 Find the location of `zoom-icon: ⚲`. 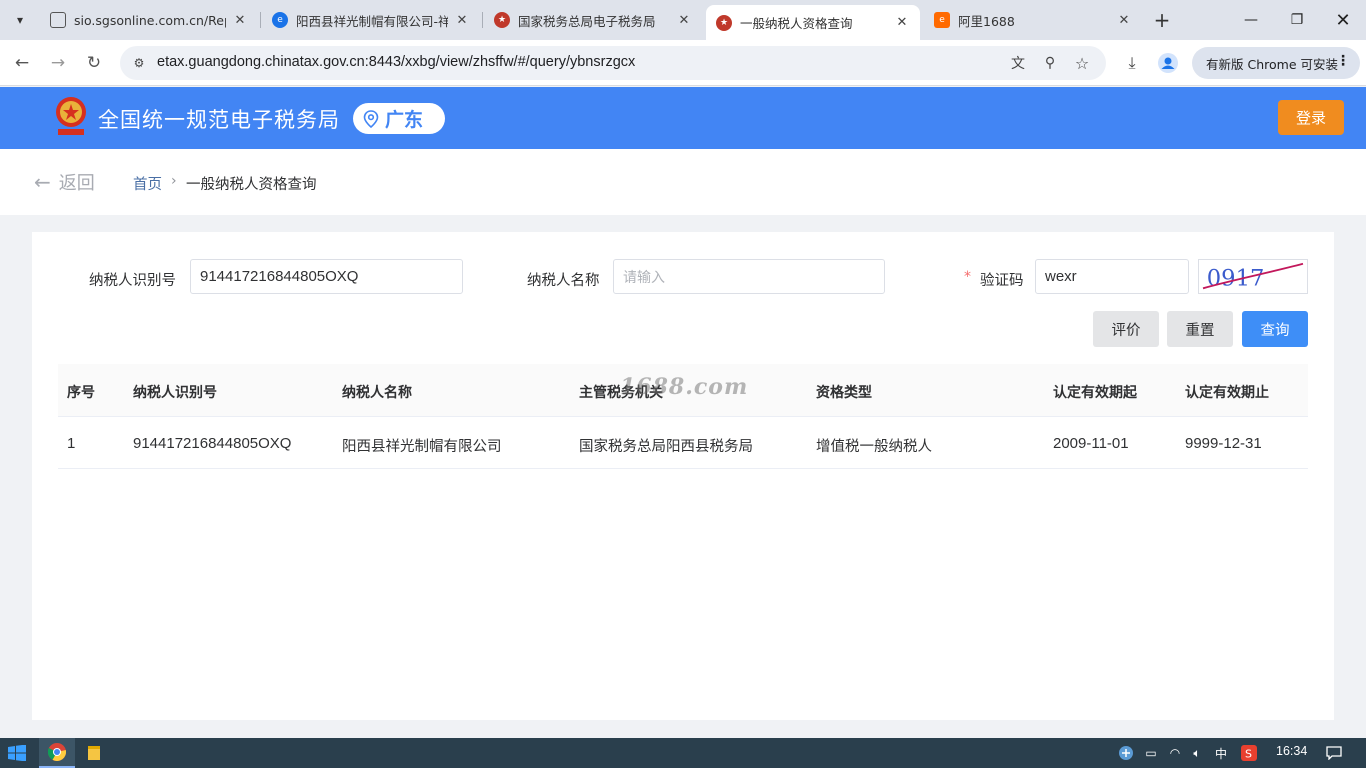

zoom-icon: ⚲ is located at coordinates (1050, 63).